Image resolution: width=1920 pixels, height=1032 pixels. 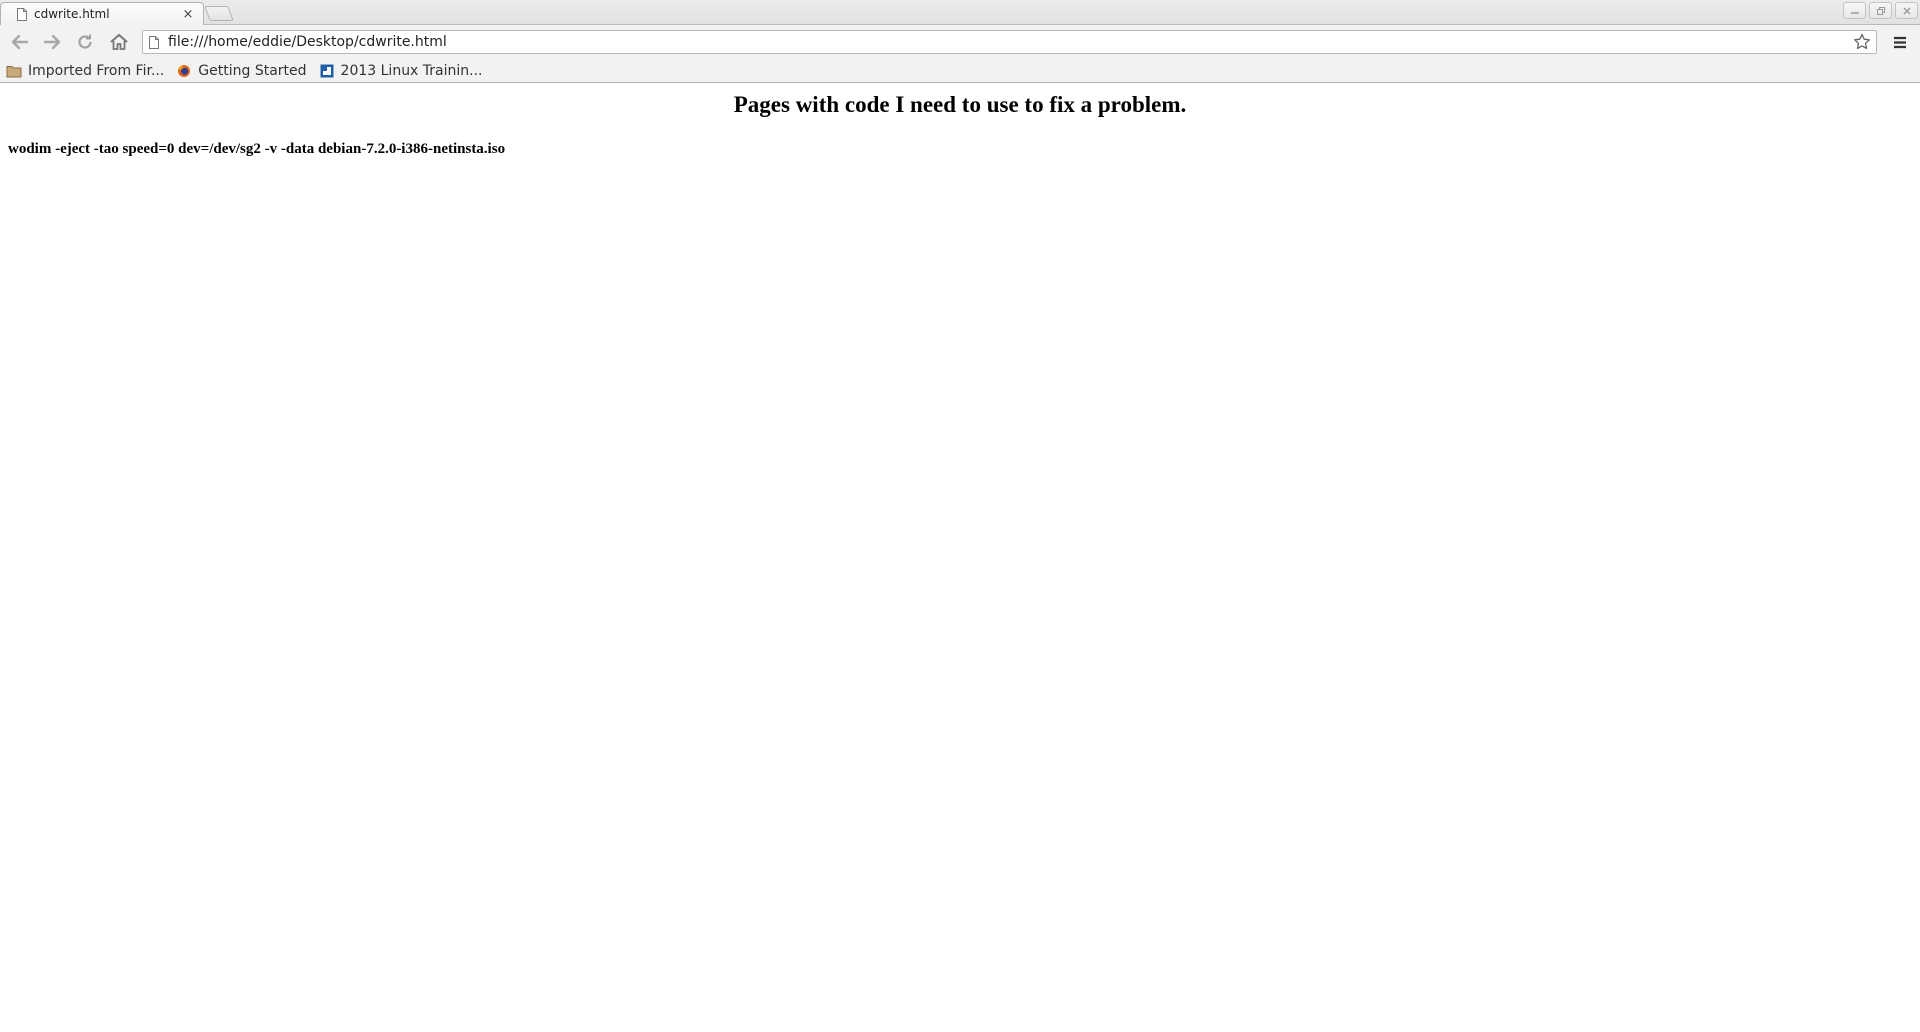 I want to click on bookmark-getting-started: Getting Started, so click(x=241, y=71).